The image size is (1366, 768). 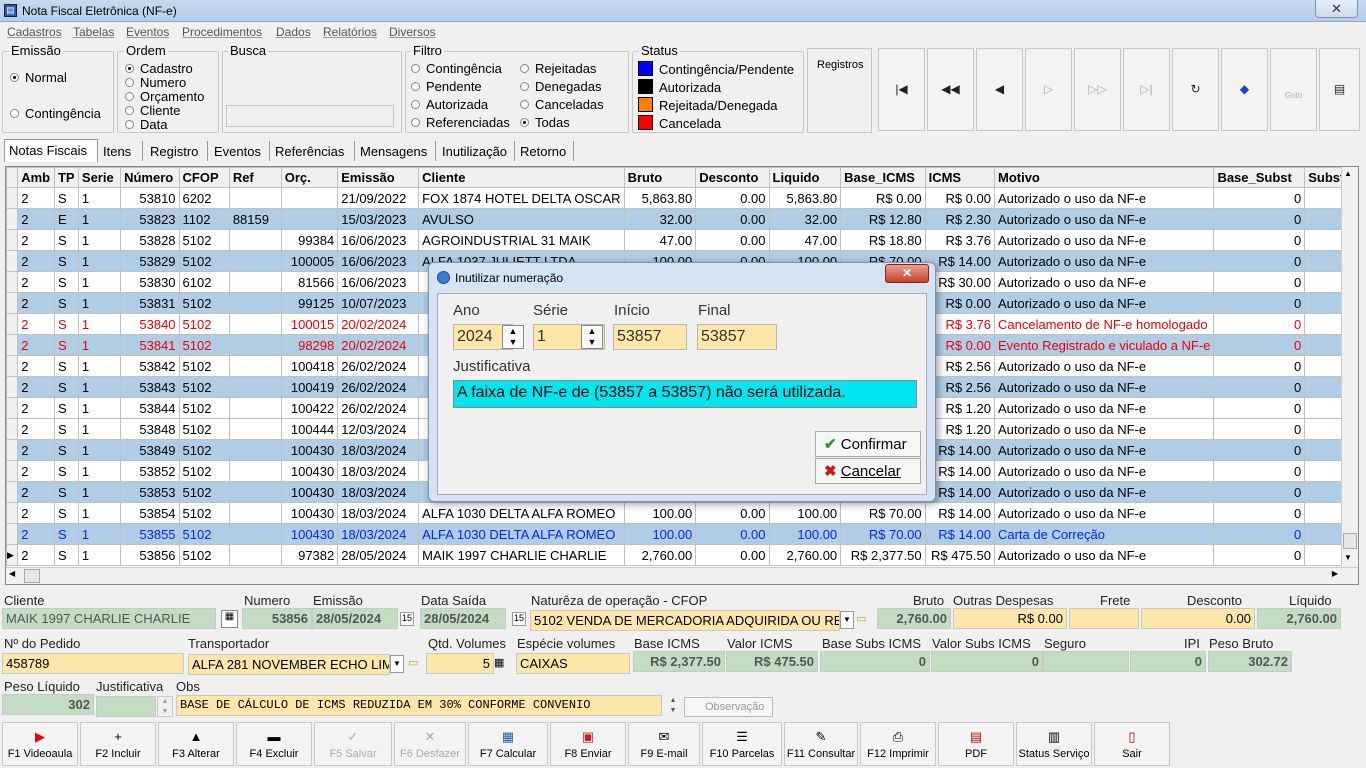 I want to click on qtd-calc-icon: ▦, so click(x=499, y=662).